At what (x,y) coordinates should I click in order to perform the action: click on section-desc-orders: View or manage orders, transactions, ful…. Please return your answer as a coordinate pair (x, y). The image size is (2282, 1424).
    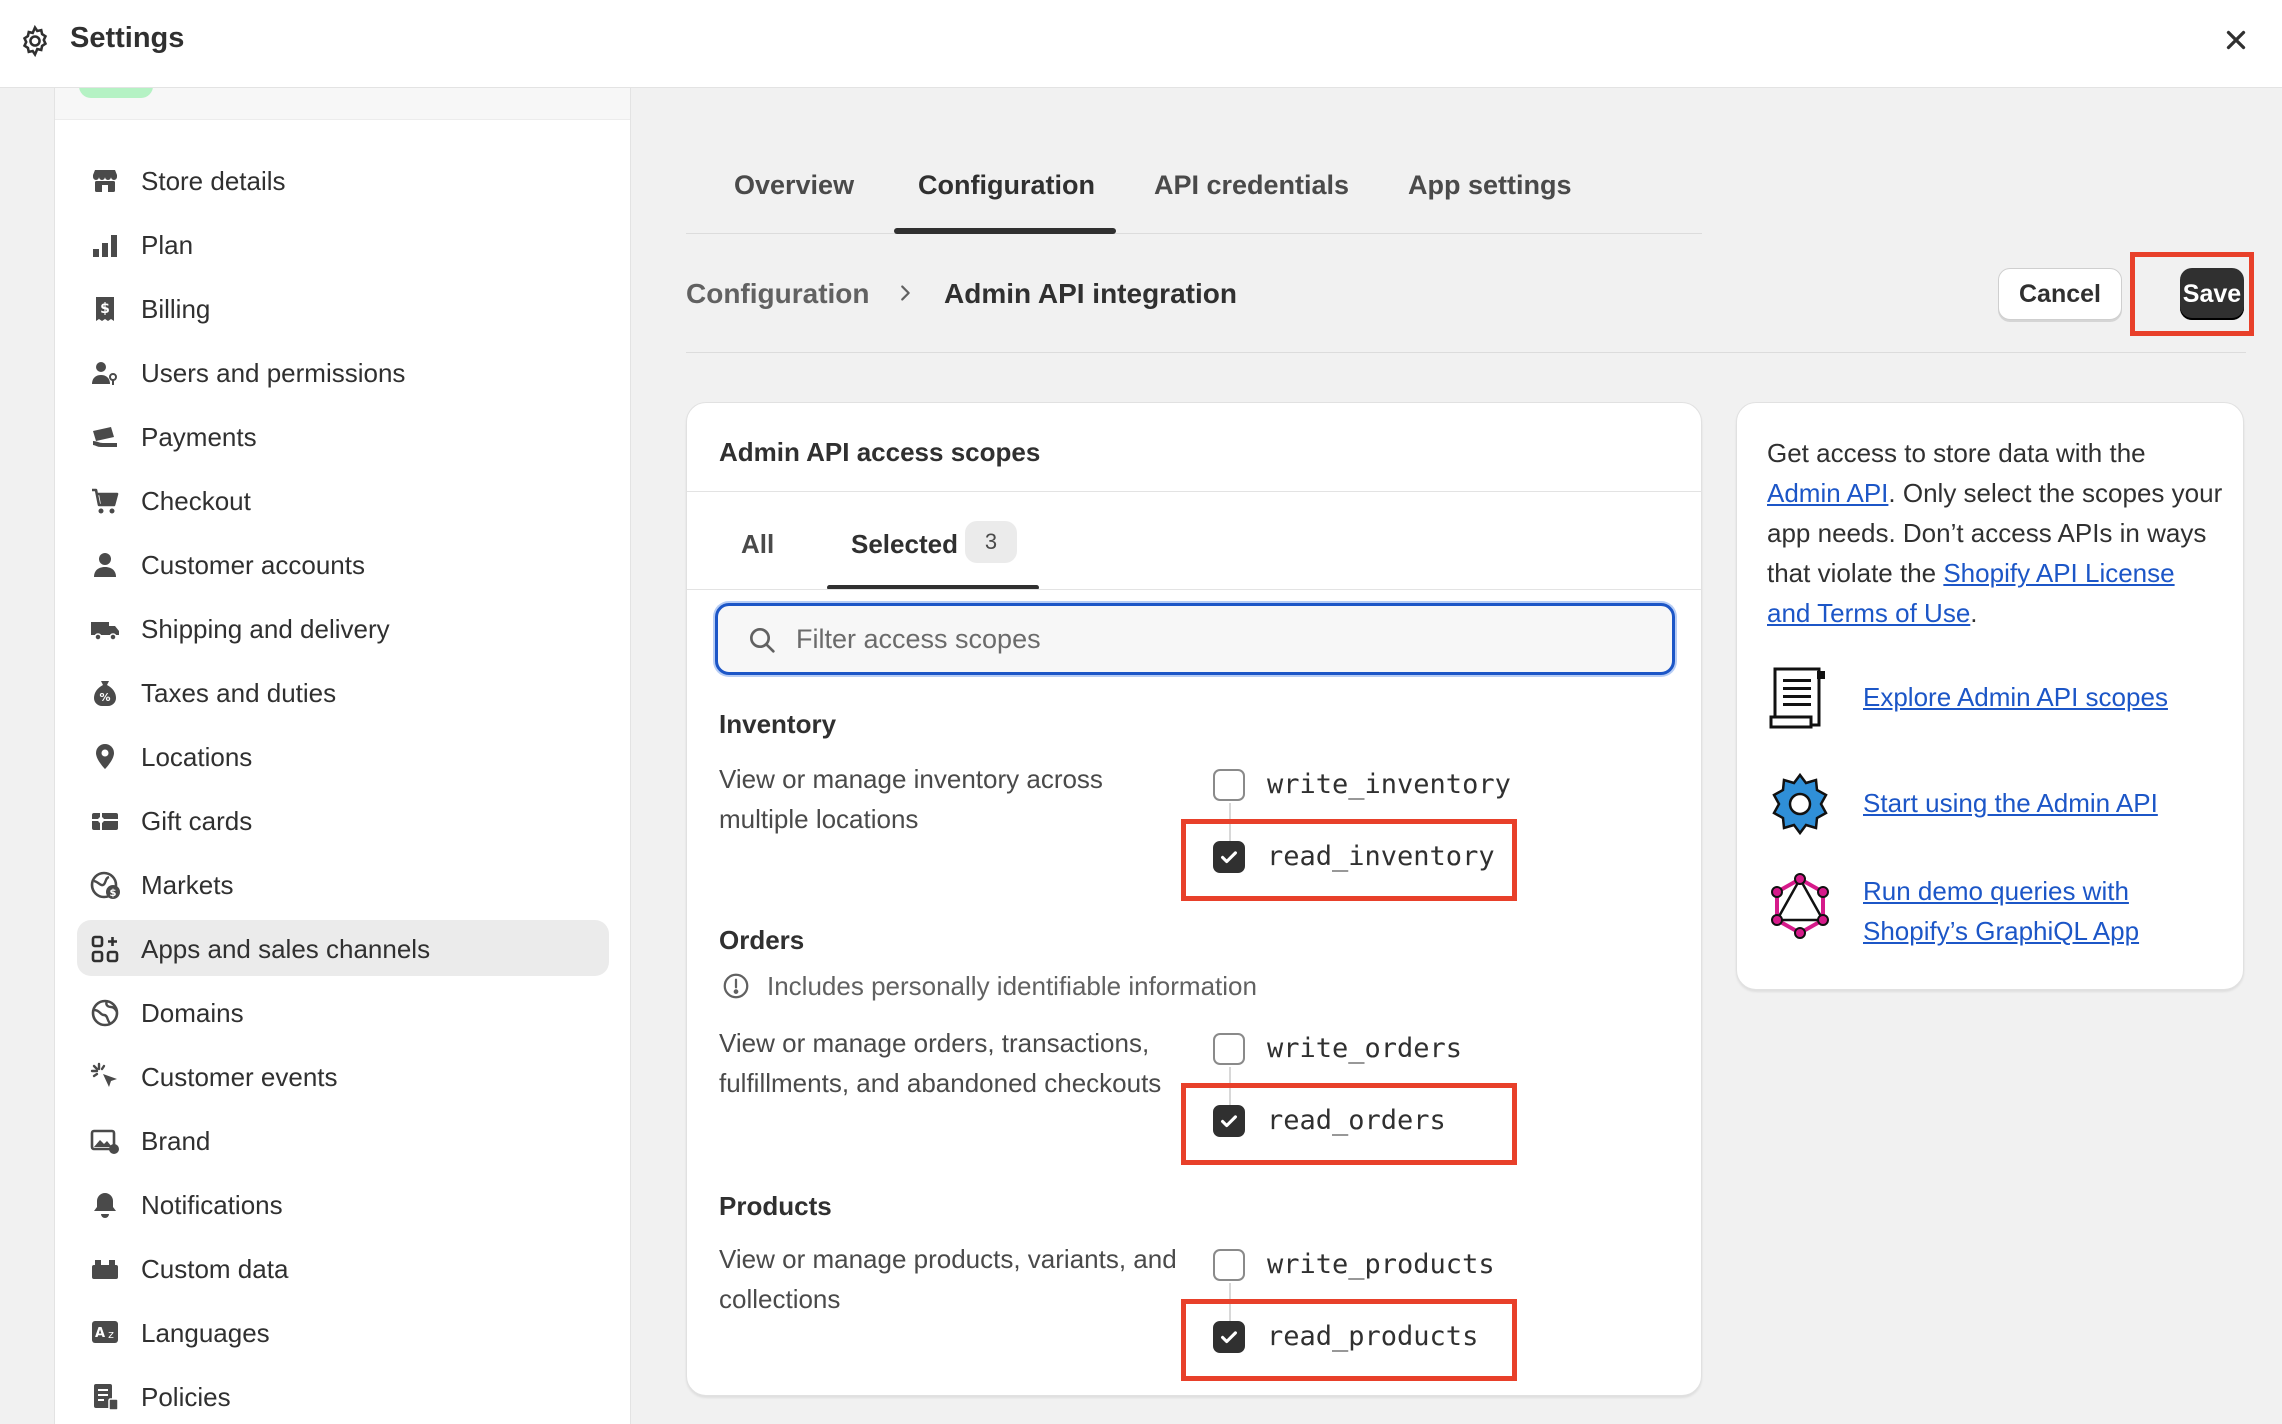
    Looking at the image, I should click on (940, 1063).